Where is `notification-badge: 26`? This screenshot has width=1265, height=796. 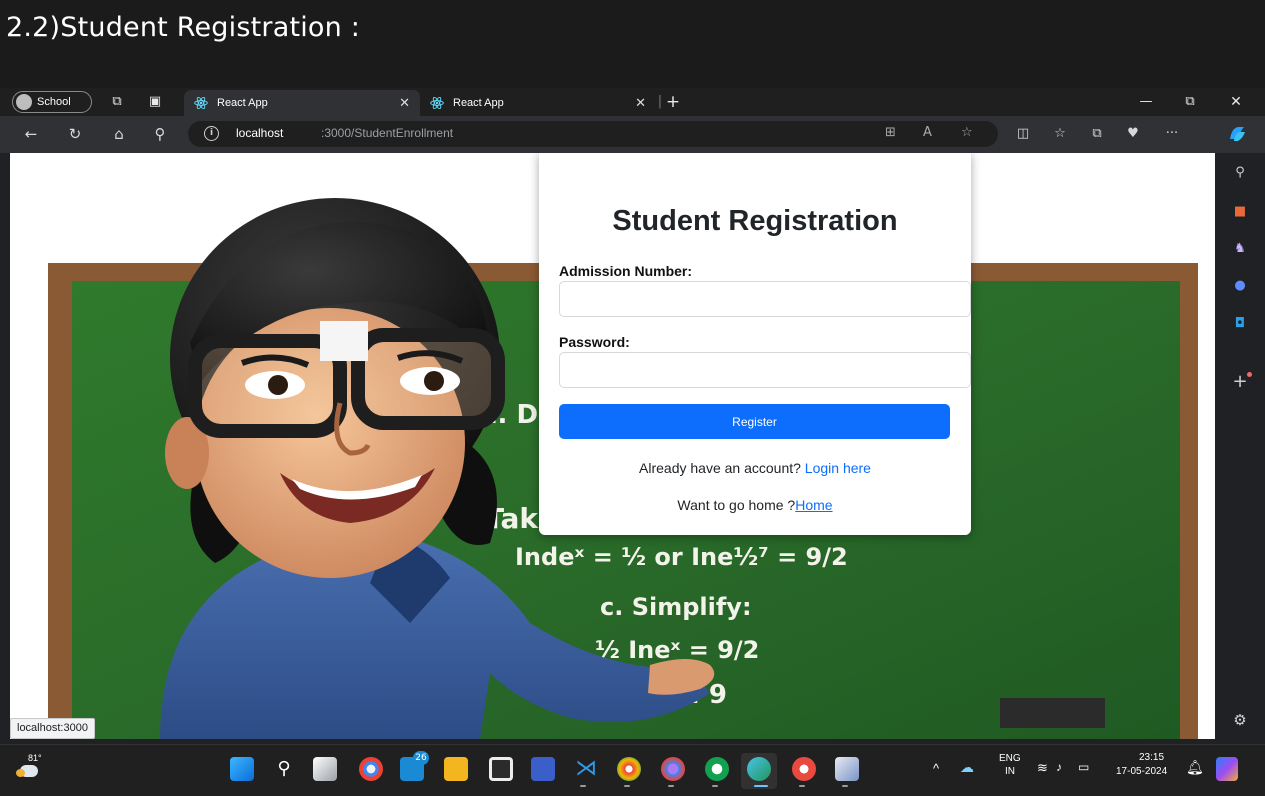
notification-badge: 26 is located at coordinates (421, 758).